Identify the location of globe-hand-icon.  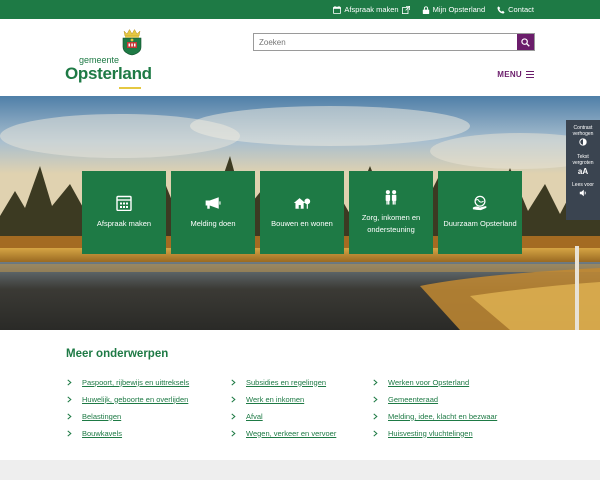
(479, 203).